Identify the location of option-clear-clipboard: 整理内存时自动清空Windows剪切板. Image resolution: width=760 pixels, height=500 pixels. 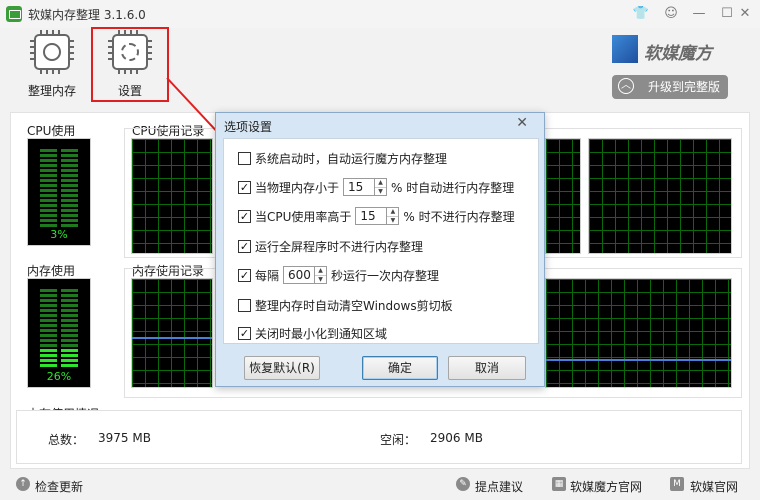
(345, 305).